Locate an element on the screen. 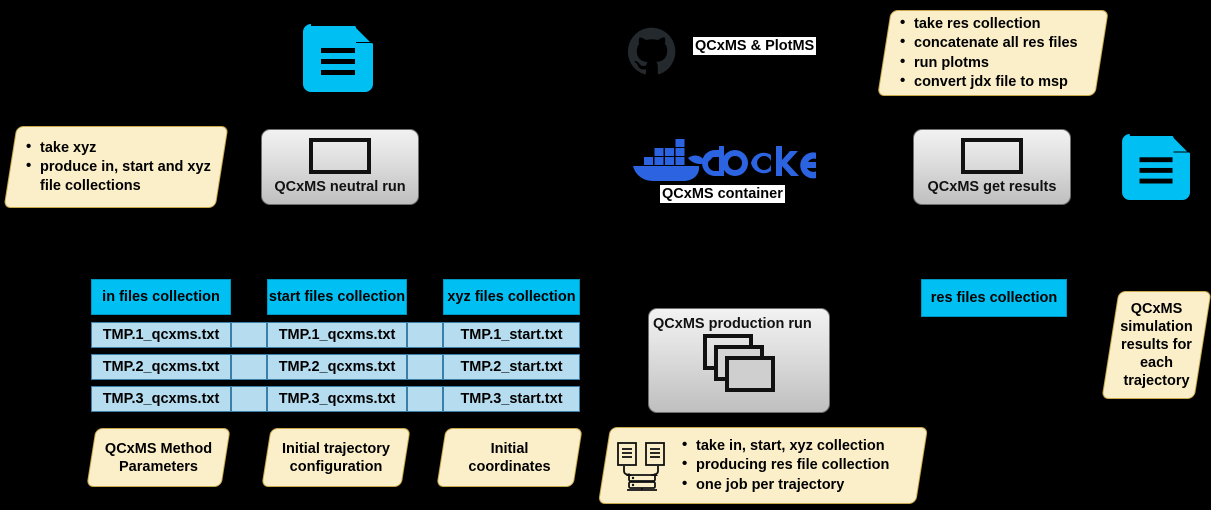 This screenshot has height=510, width=1211. docker-icon is located at coordinates (723, 160).